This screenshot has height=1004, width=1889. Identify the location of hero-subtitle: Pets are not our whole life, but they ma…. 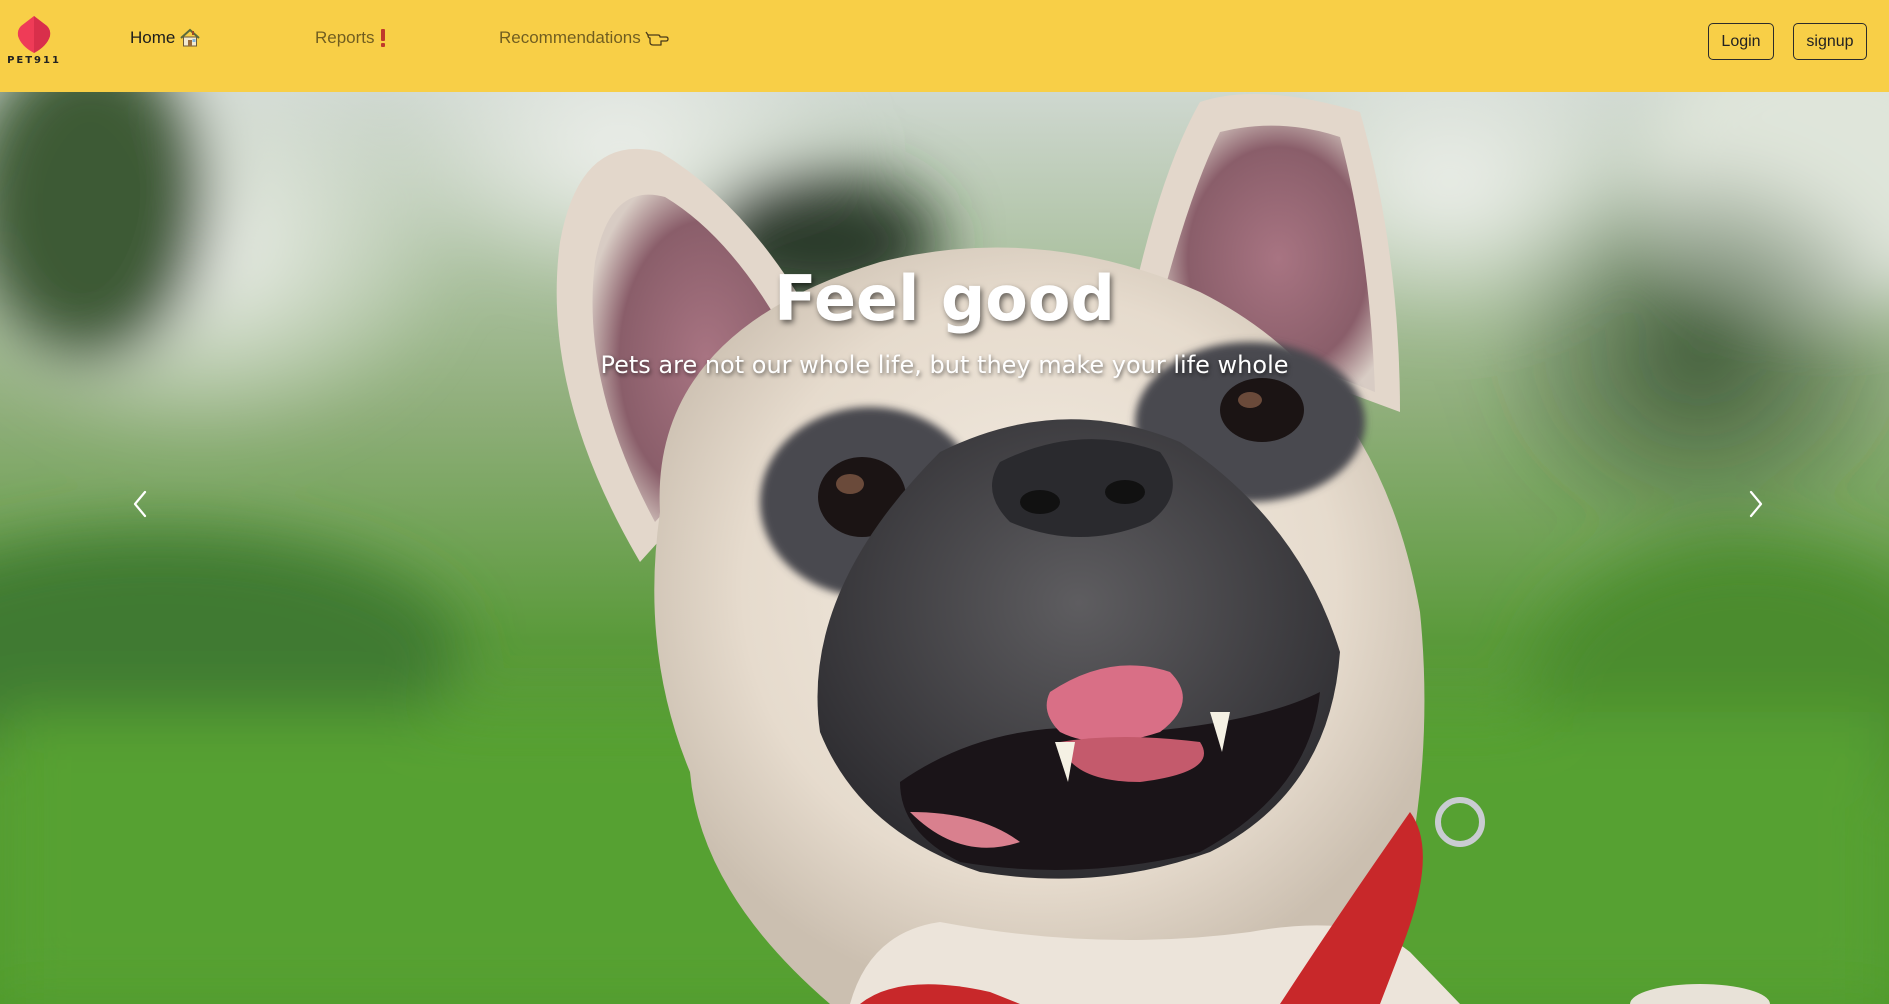
(944, 365).